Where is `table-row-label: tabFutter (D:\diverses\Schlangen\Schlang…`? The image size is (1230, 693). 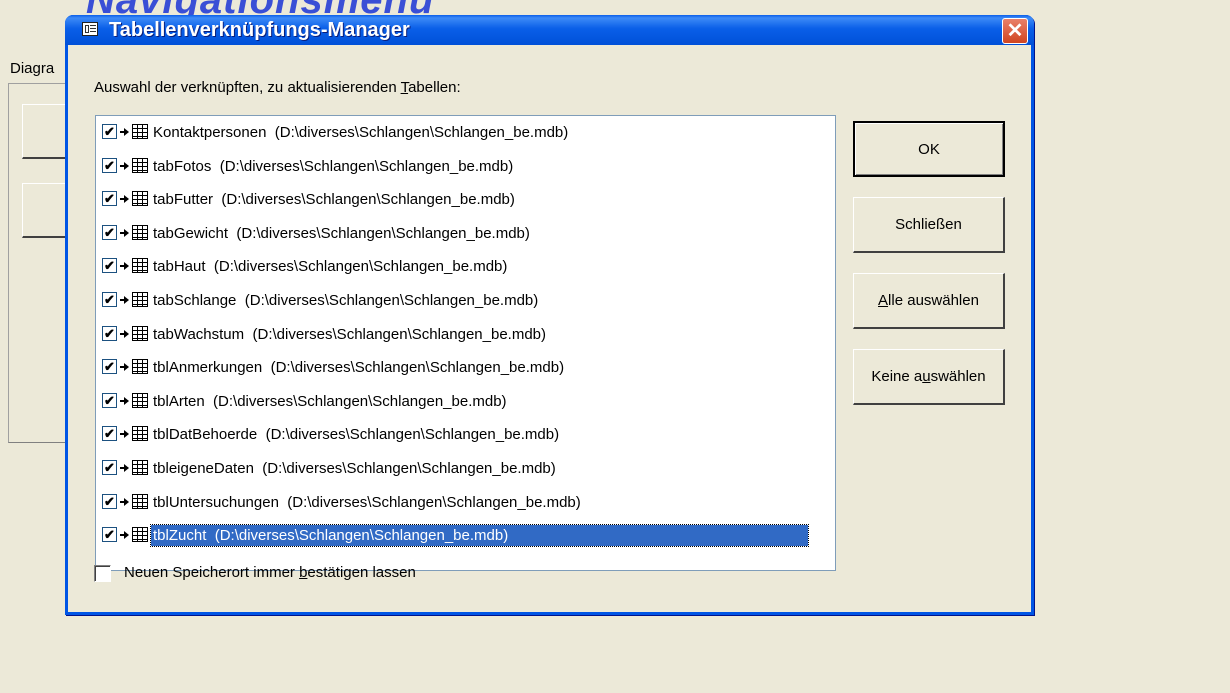 table-row-label: tabFutter (D:\diverses\Schlangen\Schlang… is located at coordinates (334, 200).